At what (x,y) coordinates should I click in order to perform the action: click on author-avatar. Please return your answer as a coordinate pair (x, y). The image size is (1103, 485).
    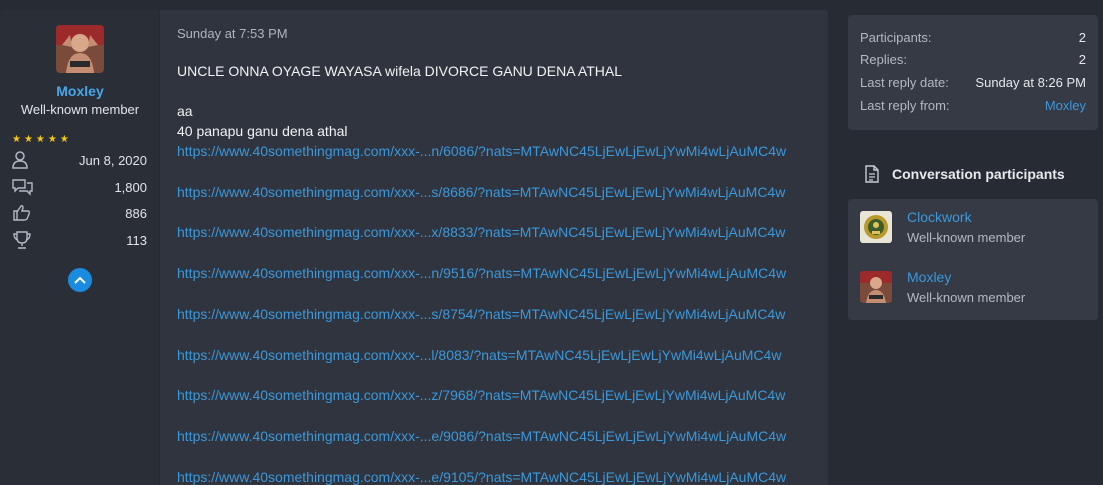
    Looking at the image, I should click on (80, 49).